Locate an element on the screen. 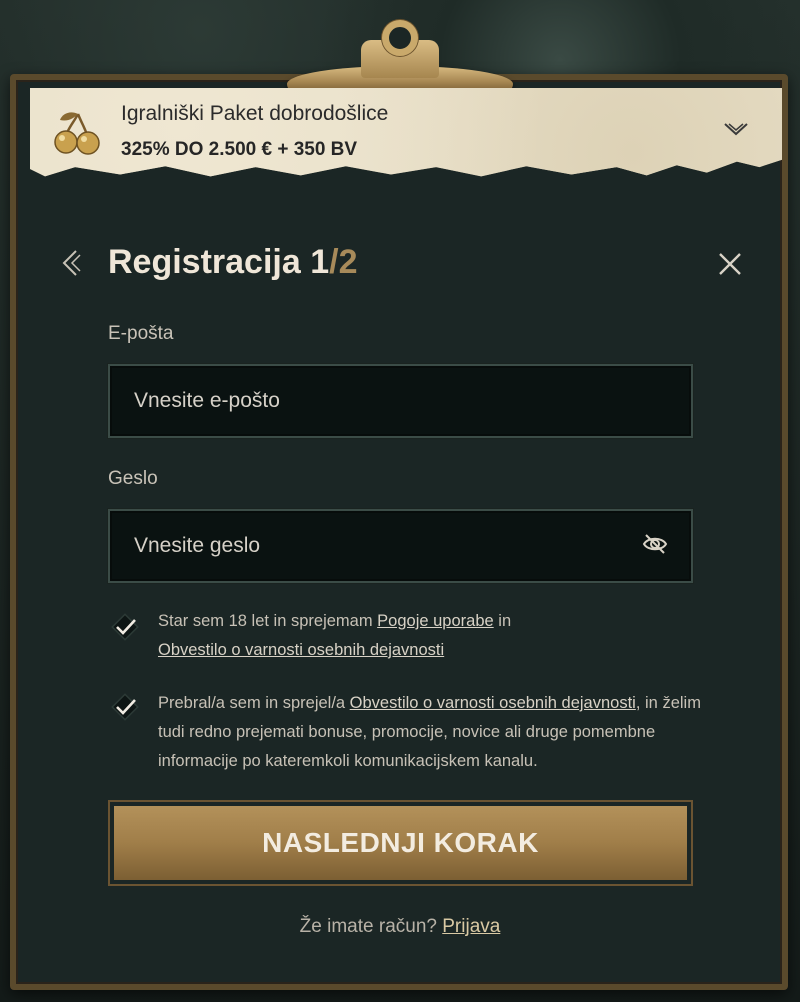 This screenshot has height=1002, width=800. marketing-privacy-link: Obvestilo o varnosti osebnih dejavnosti is located at coordinates (493, 703).